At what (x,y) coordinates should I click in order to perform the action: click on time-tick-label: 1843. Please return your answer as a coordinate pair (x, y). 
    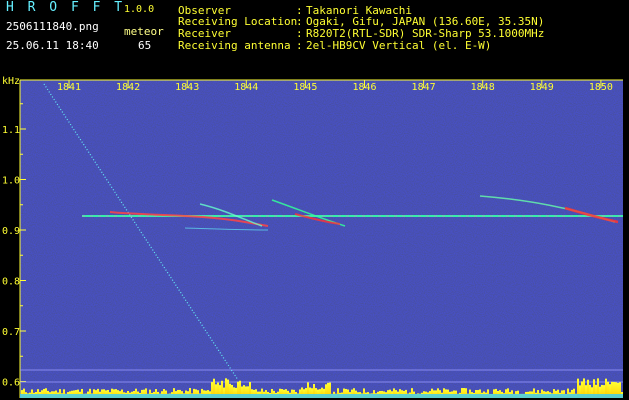
    Looking at the image, I should click on (187, 87).